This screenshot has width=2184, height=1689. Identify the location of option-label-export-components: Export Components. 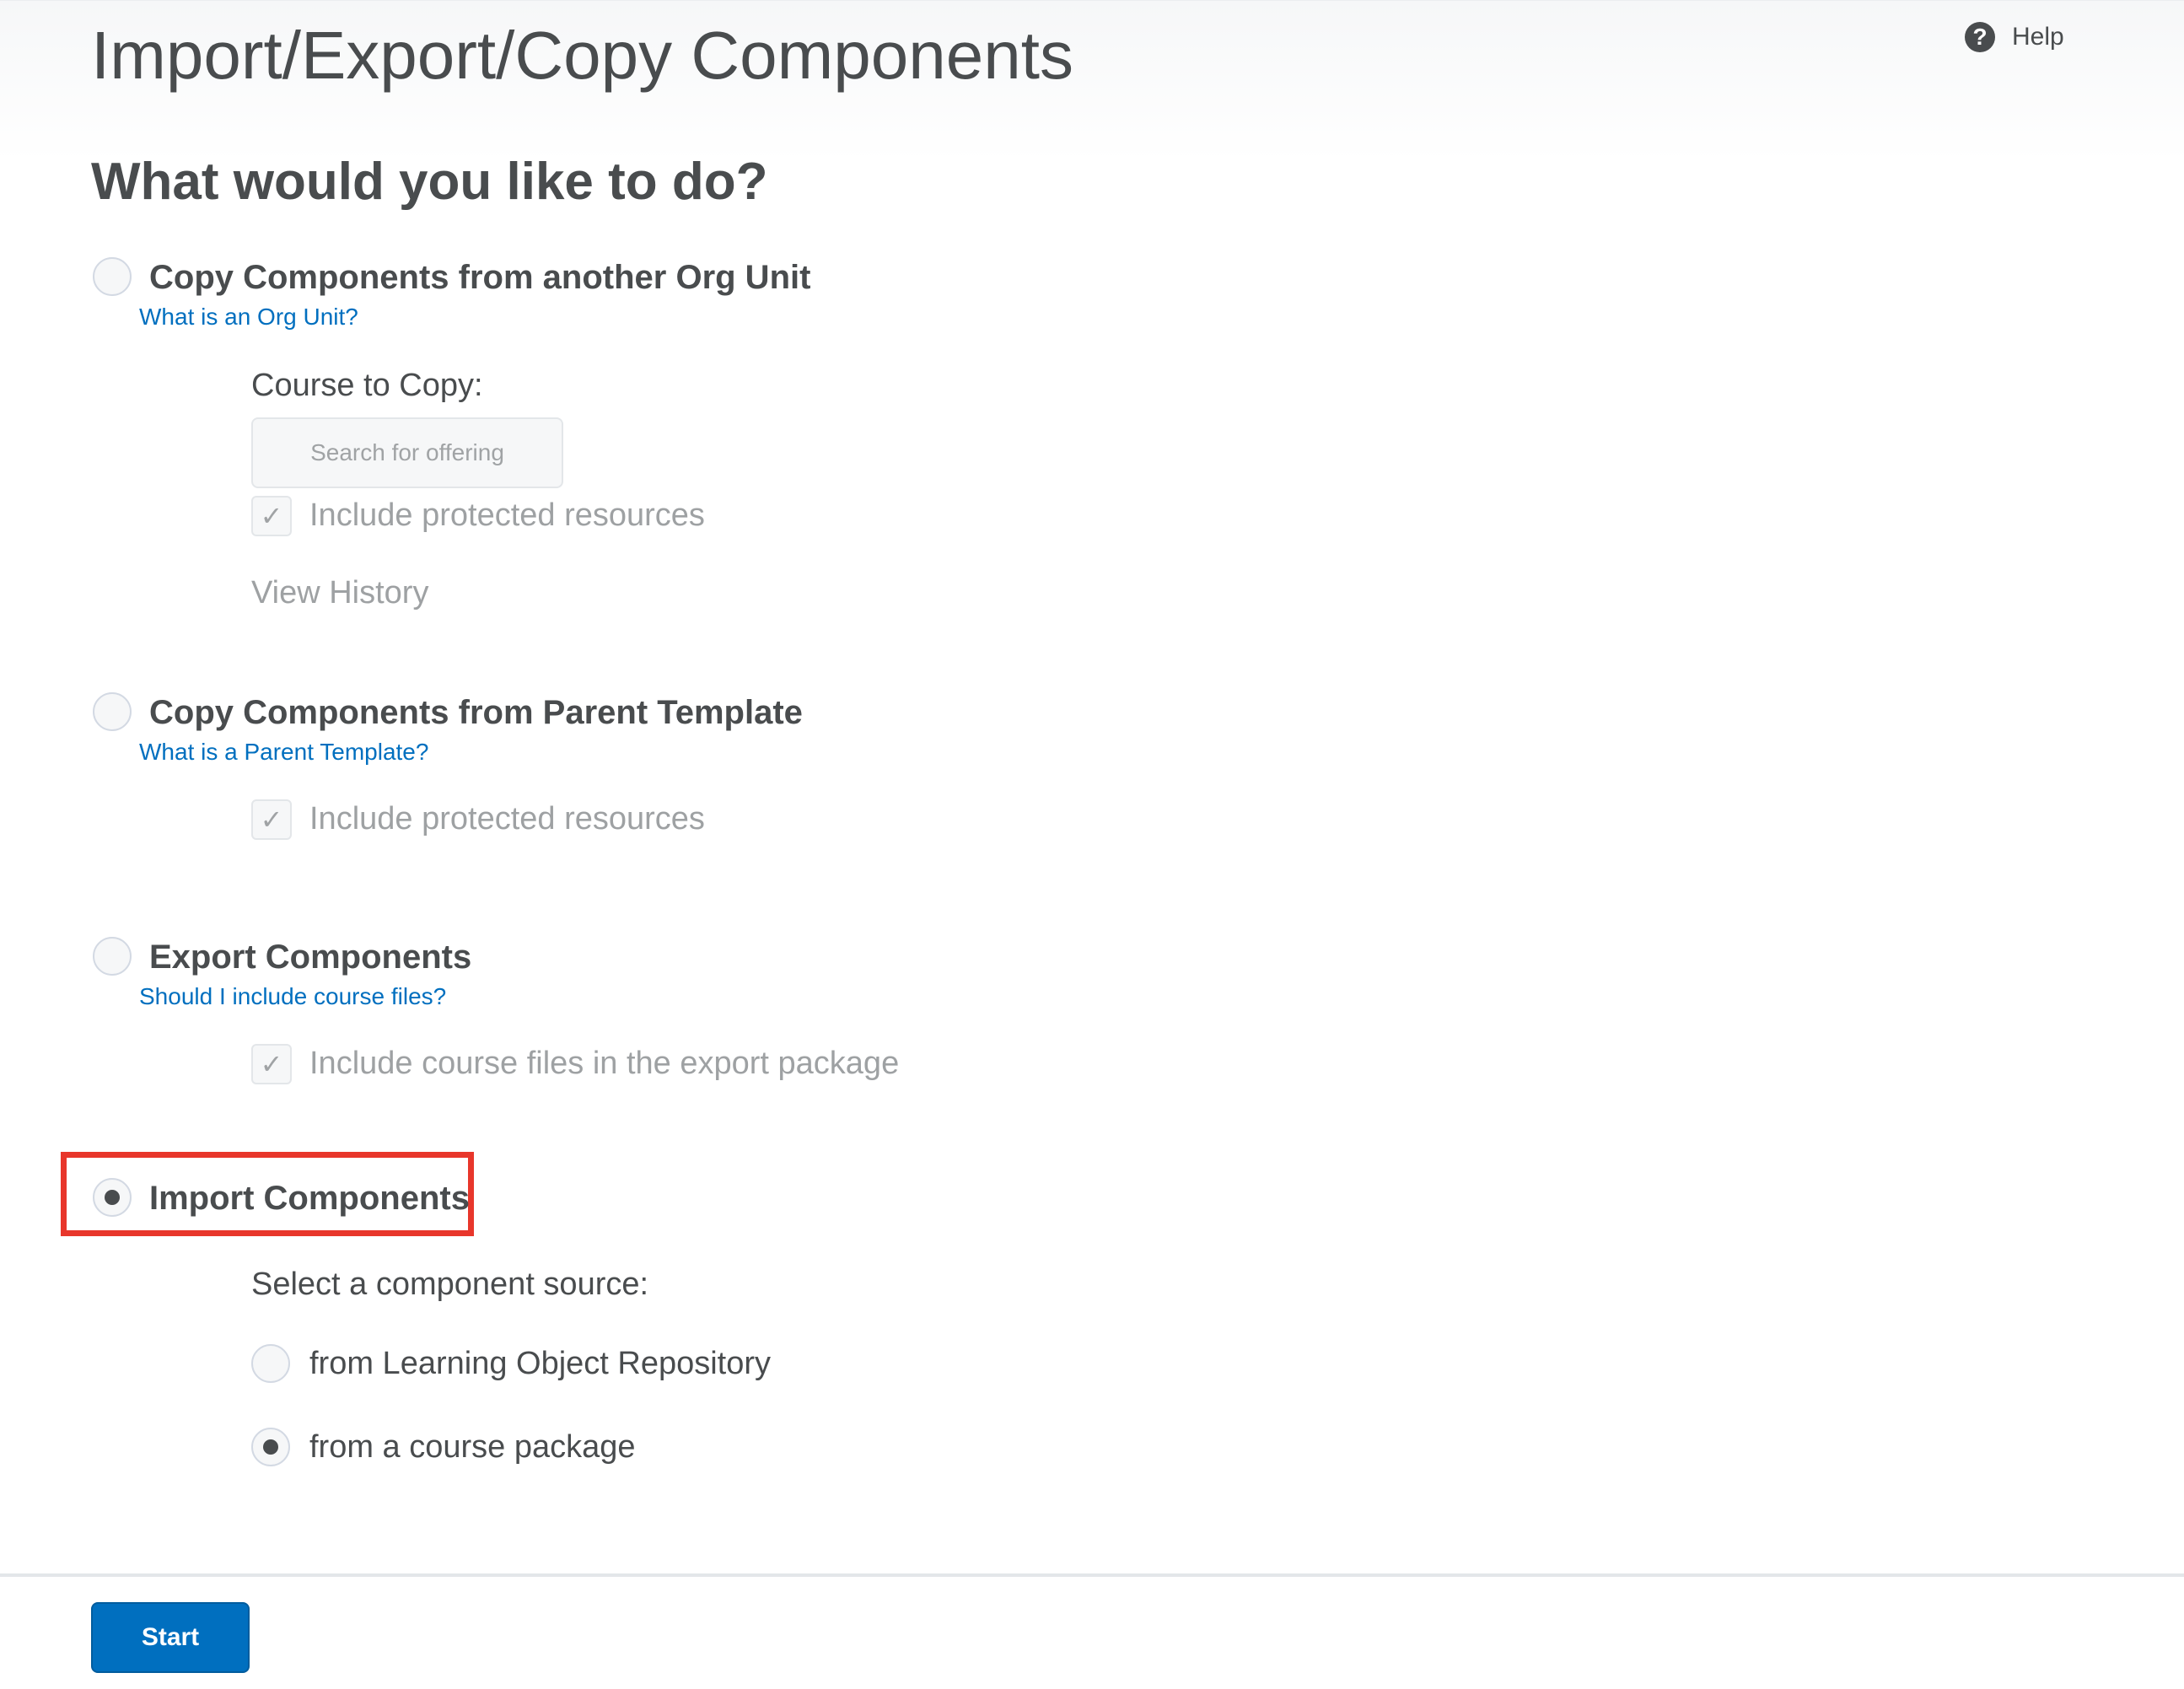
(310, 957).